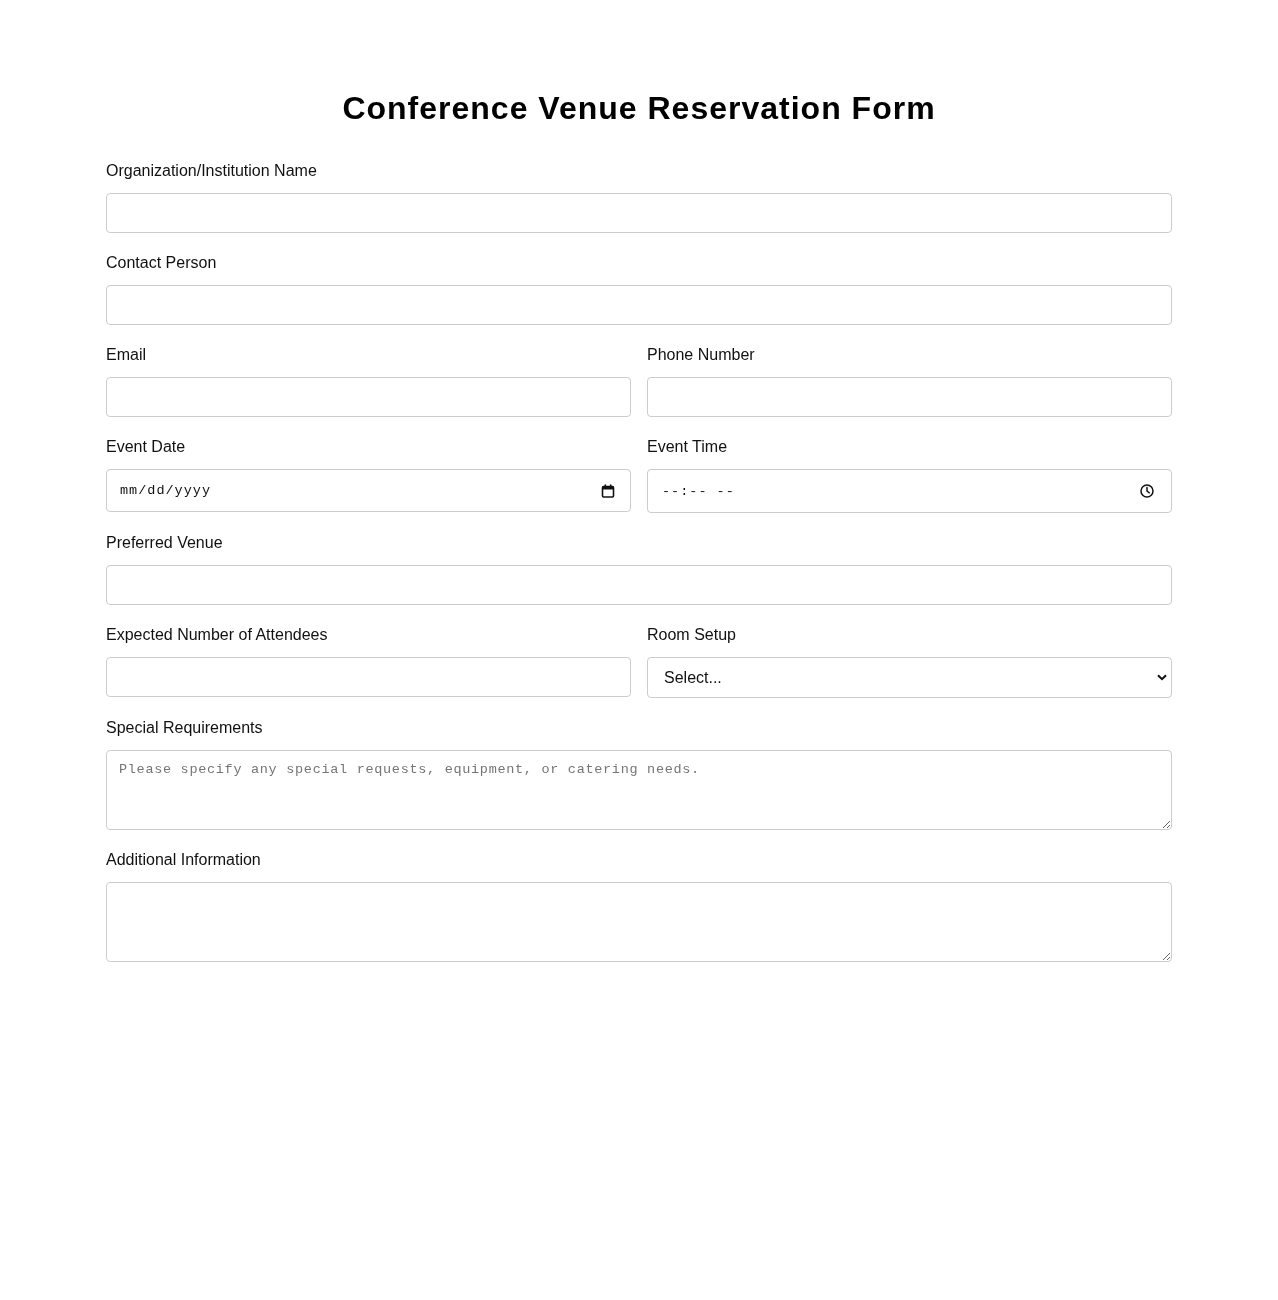 The width and height of the screenshot is (1278, 1300). I want to click on form-title: Conference Venue Reservation Form, so click(639, 108).